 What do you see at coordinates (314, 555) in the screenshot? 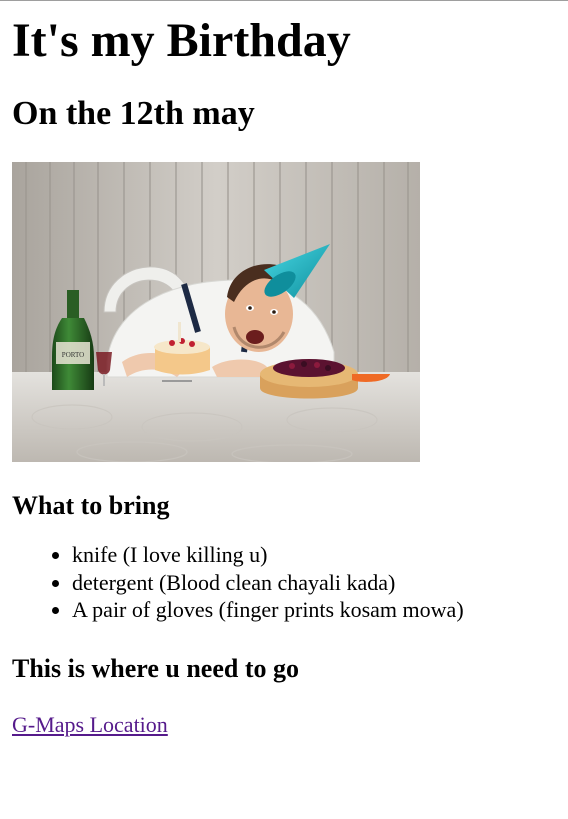
I see `list-item: knife (I love killing u)` at bounding box center [314, 555].